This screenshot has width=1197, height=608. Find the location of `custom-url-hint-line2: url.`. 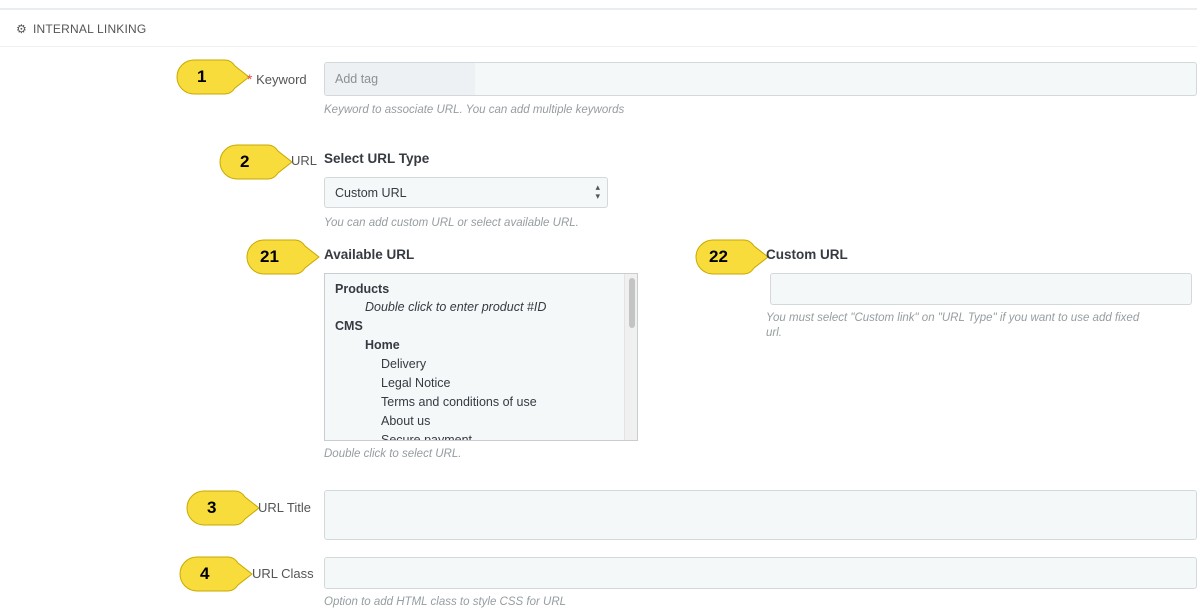

custom-url-hint-line2: url. is located at coordinates (774, 333).